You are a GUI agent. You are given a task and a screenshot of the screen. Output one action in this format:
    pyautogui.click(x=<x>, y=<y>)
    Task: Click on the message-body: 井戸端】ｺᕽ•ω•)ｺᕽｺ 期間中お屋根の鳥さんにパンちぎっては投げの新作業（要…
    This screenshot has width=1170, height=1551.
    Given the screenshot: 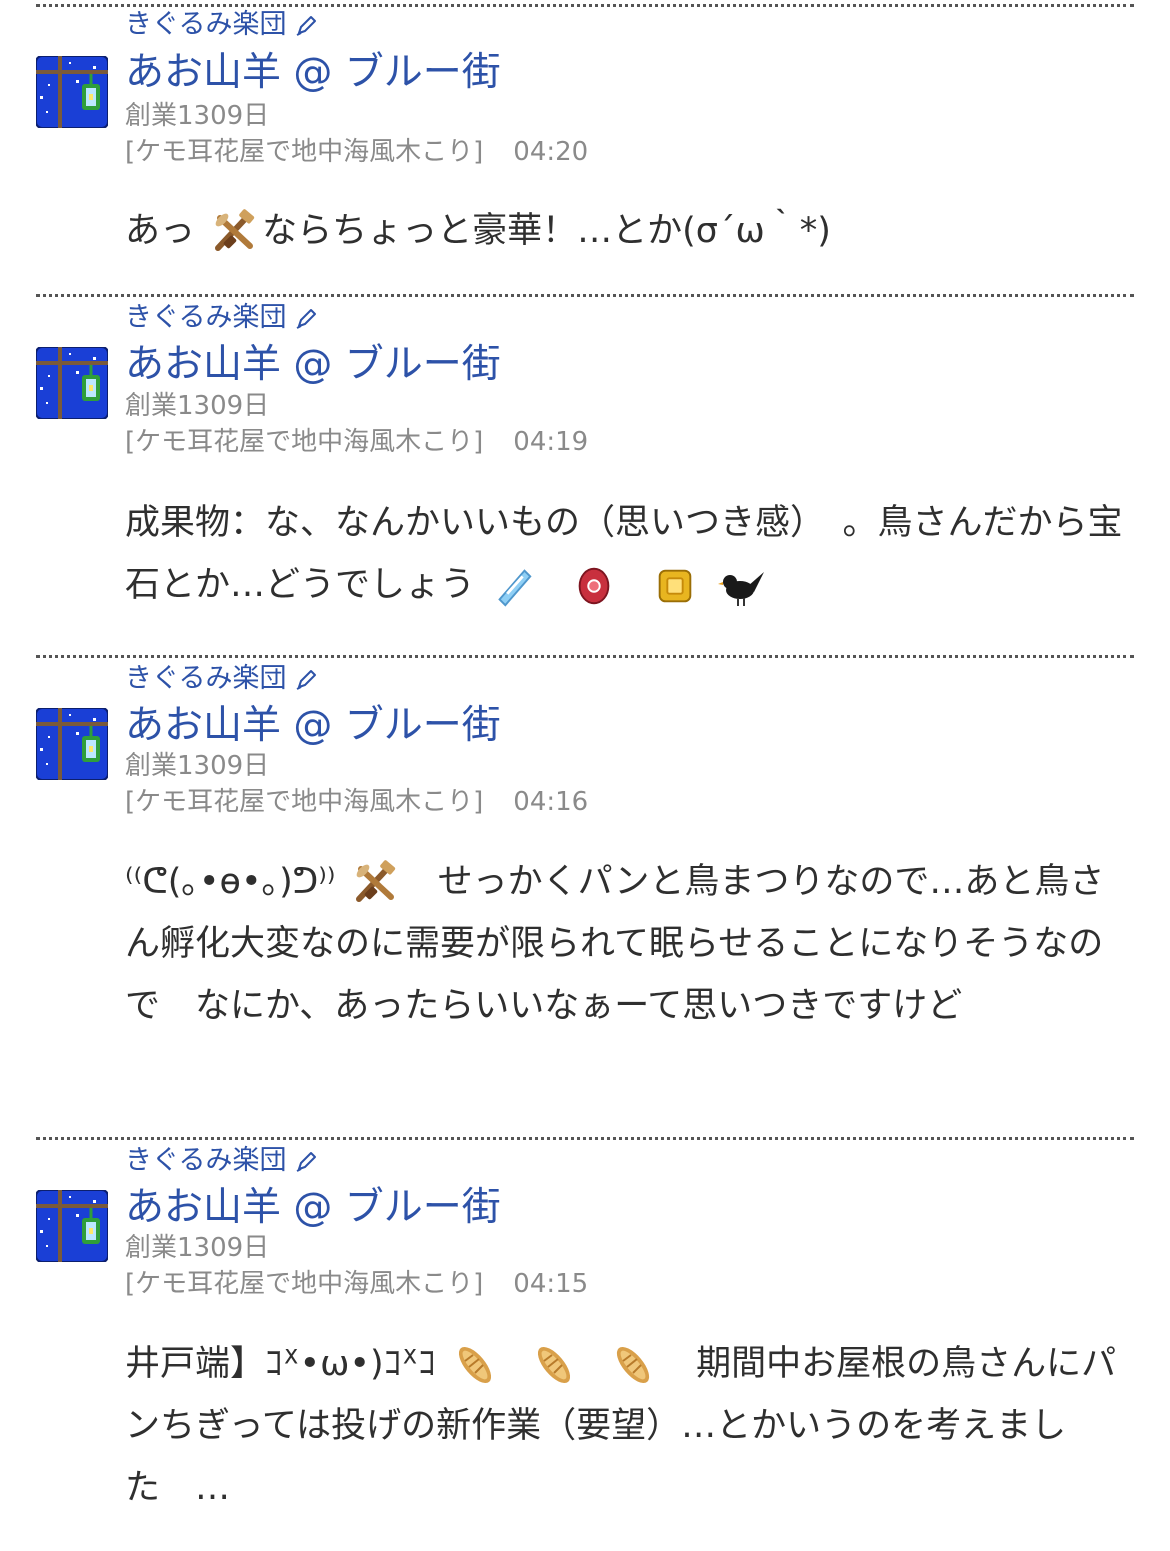 What is the action you would take?
    pyautogui.click(x=630, y=1426)
    